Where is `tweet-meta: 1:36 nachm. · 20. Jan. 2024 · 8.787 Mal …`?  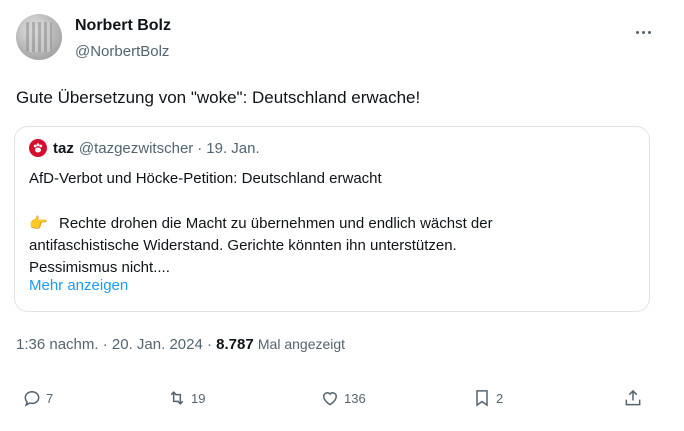
tweet-meta: 1:36 nachm. · 20. Jan. 2024 · 8.787 Mal … is located at coordinates (180, 344).